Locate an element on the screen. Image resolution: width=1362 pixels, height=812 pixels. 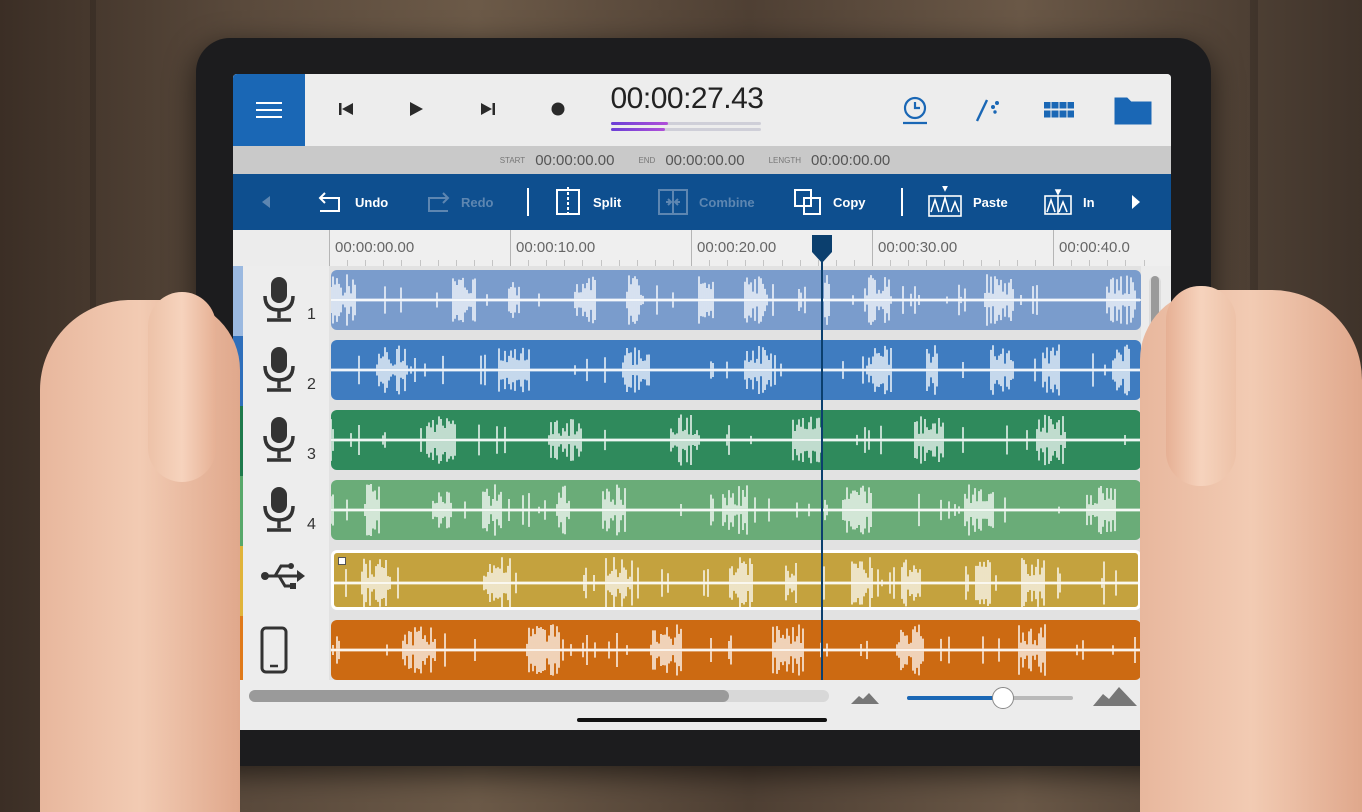
skip-forward-icon is located at coordinates (488, 109).